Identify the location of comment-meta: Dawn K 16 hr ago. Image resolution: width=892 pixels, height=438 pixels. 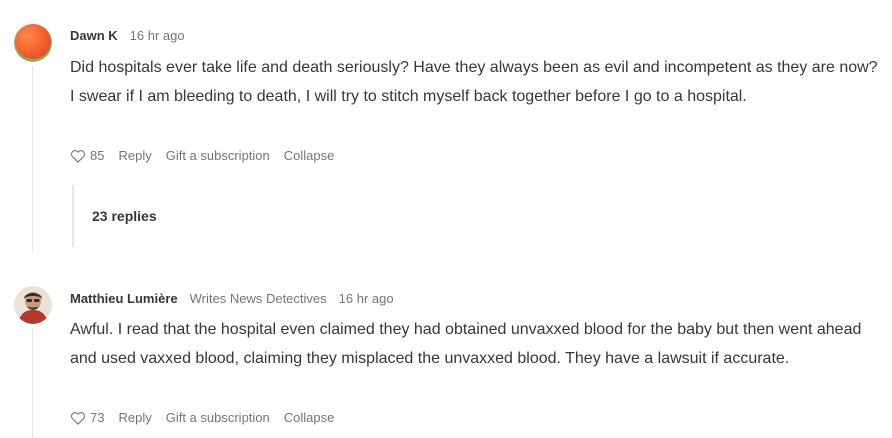
(127, 35).